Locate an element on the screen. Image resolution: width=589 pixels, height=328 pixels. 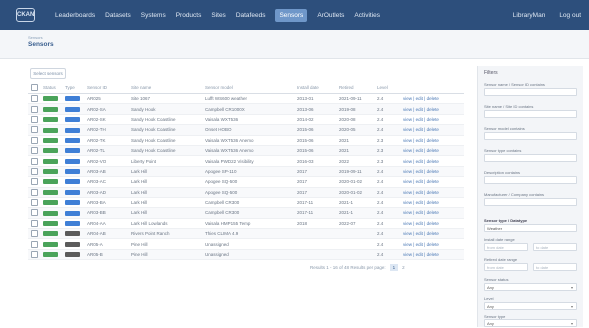
type-badge is located at coordinates (72, 213).